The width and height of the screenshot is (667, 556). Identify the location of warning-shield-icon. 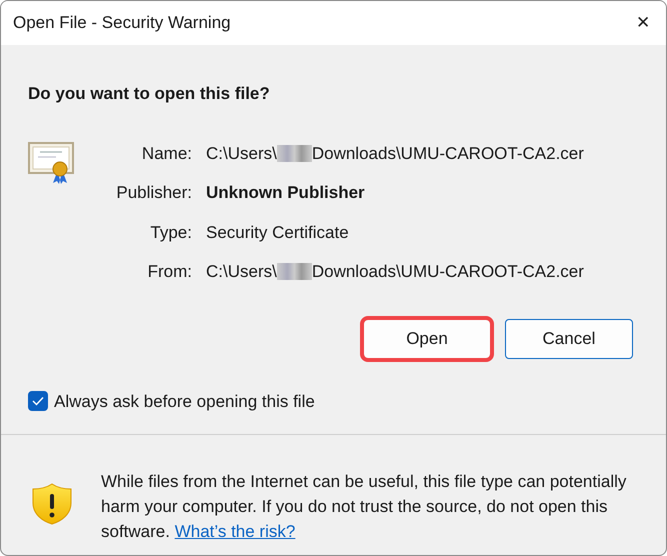
(52, 504).